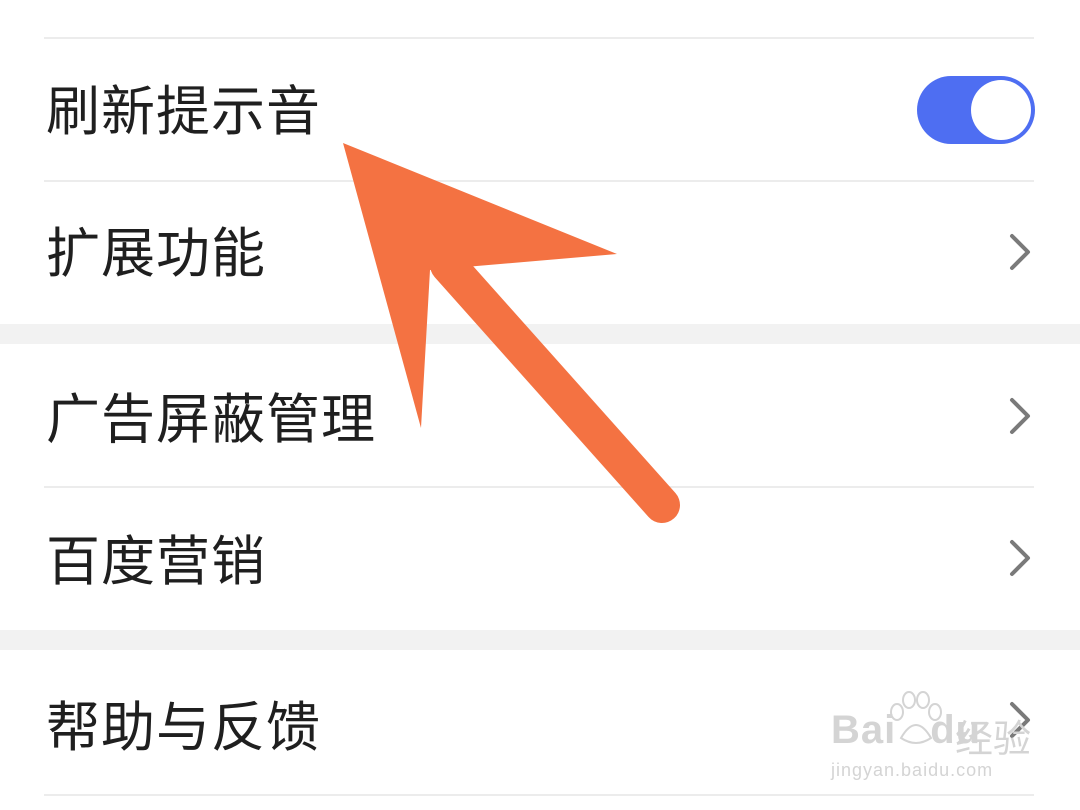 The width and height of the screenshot is (1080, 810). Describe the element at coordinates (211, 419) in the screenshot. I see `settings-item-label: 广告屏蔽管理` at that location.